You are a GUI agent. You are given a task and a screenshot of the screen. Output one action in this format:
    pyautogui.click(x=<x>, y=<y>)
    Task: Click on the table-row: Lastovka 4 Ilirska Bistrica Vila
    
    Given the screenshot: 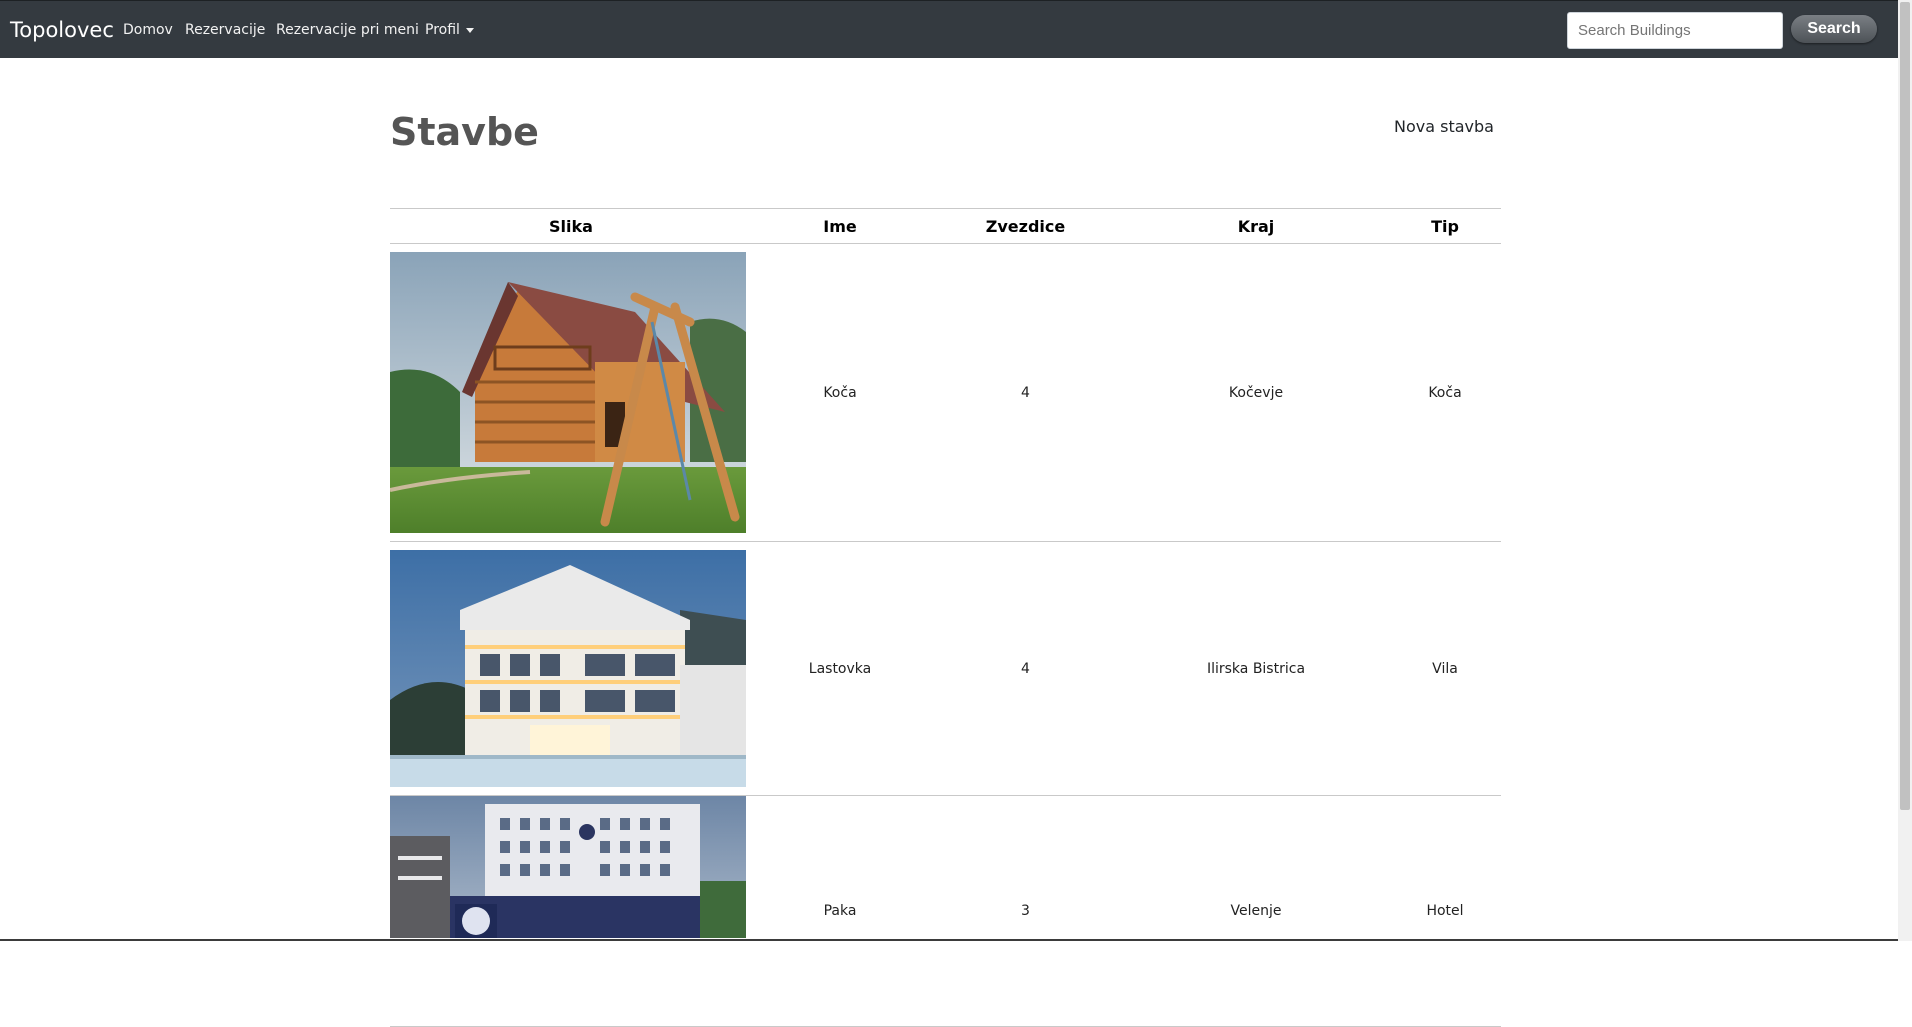 What is the action you would take?
    pyautogui.click(x=945, y=668)
    